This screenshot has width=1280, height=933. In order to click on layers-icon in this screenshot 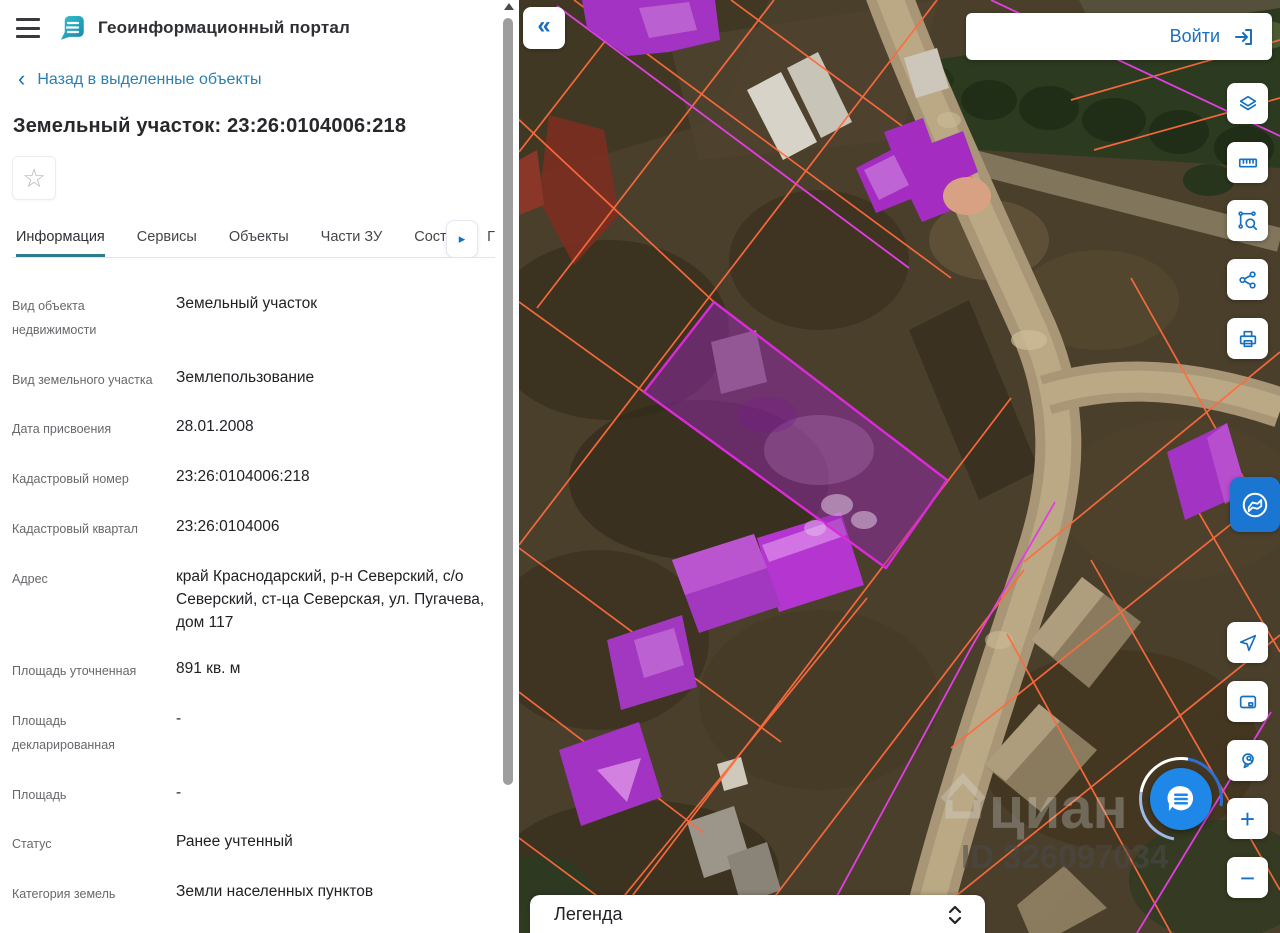, I will do `click(1247, 102)`.